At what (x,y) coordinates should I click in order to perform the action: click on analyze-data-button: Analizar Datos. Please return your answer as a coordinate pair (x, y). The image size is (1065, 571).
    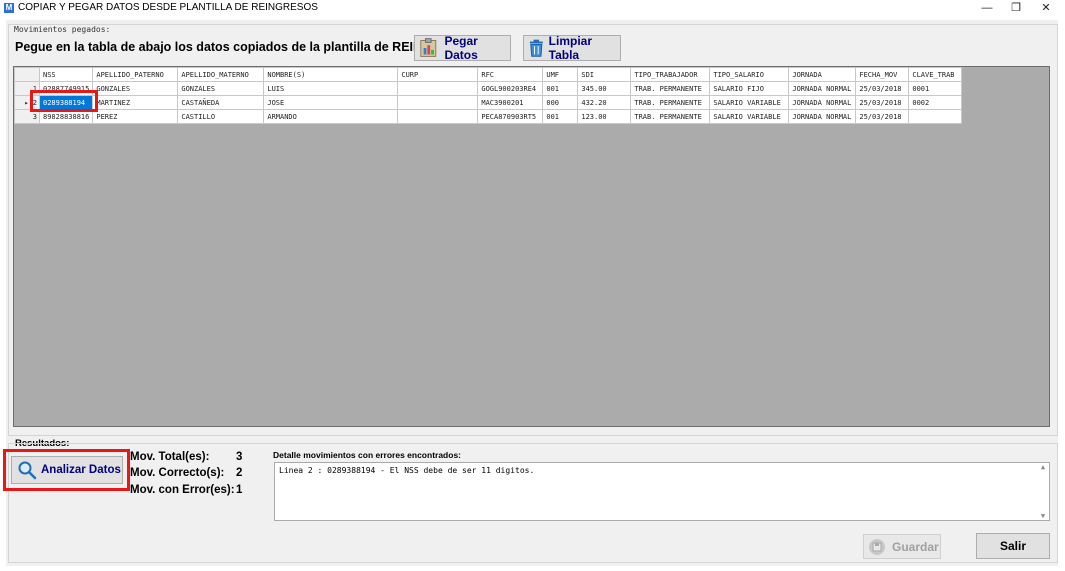
    Looking at the image, I should click on (67, 470).